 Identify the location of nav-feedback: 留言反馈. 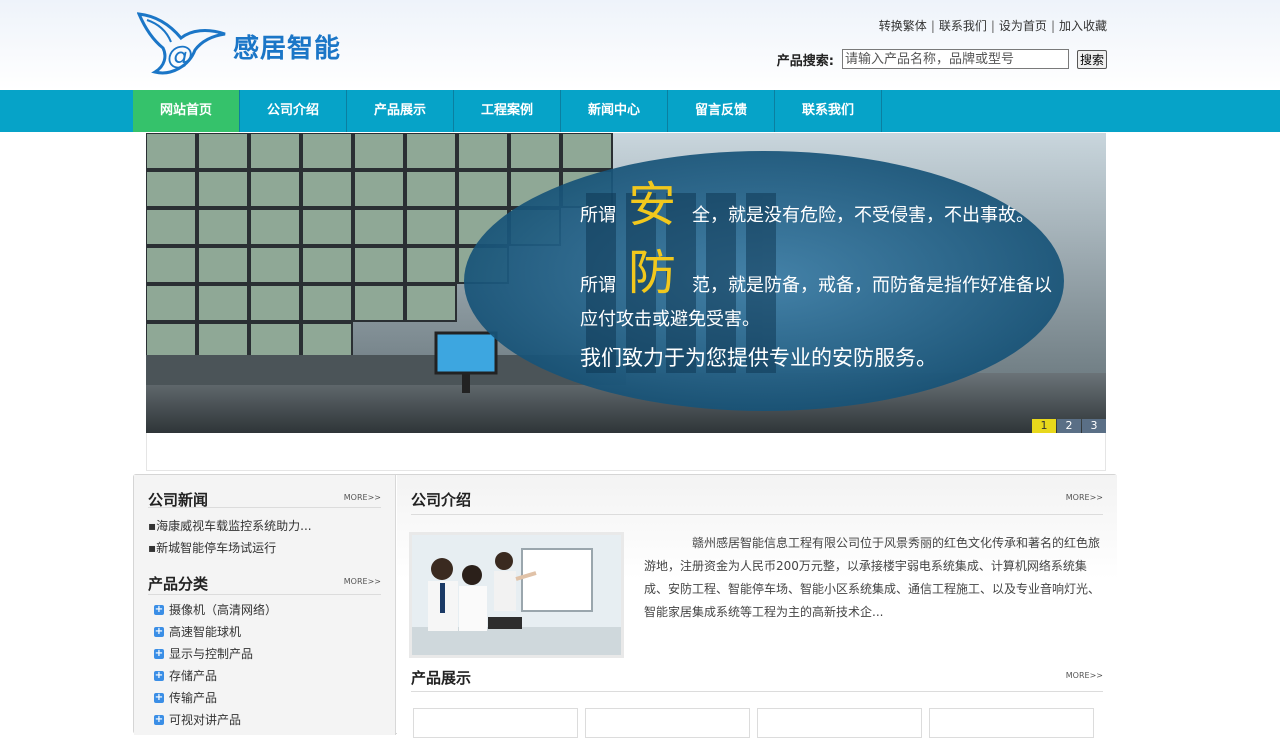
(721, 111).